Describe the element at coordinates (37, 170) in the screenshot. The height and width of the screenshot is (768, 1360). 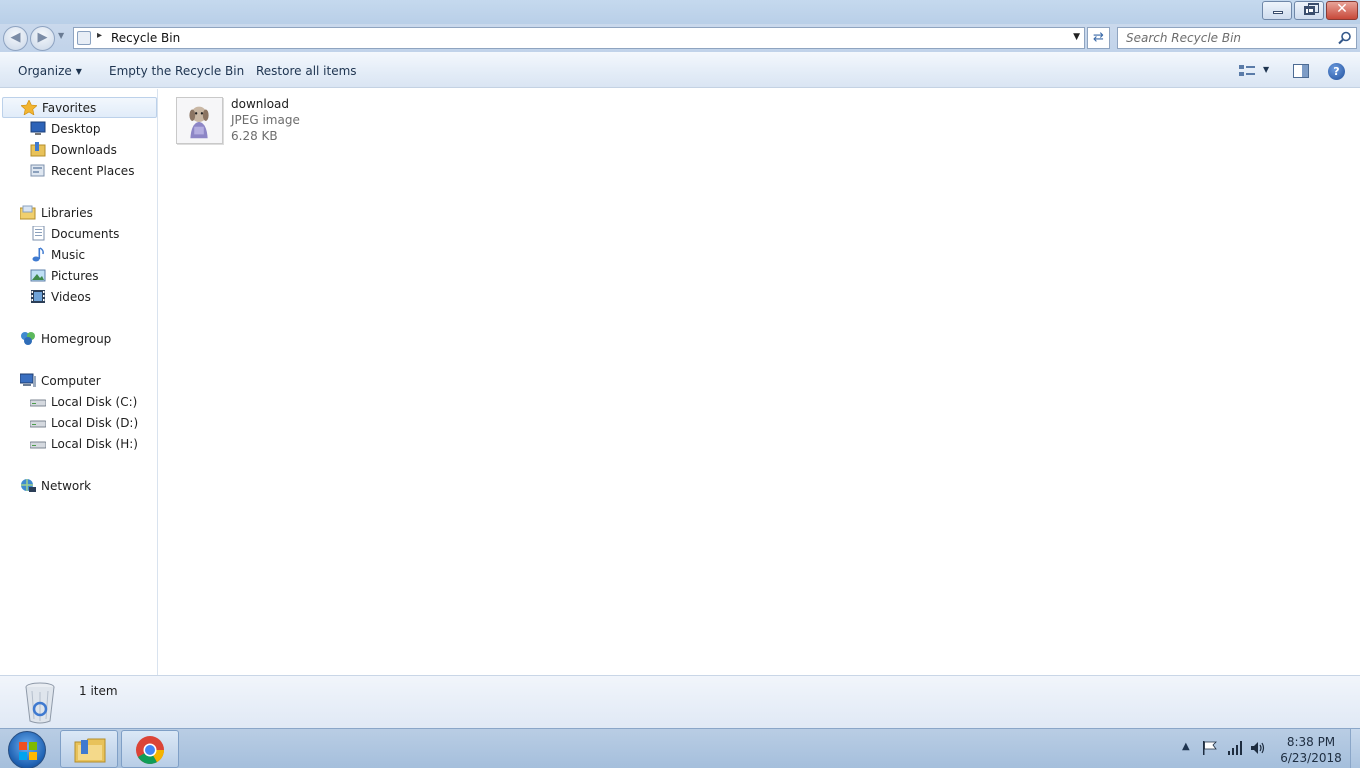
I see `recent-places-icon` at that location.